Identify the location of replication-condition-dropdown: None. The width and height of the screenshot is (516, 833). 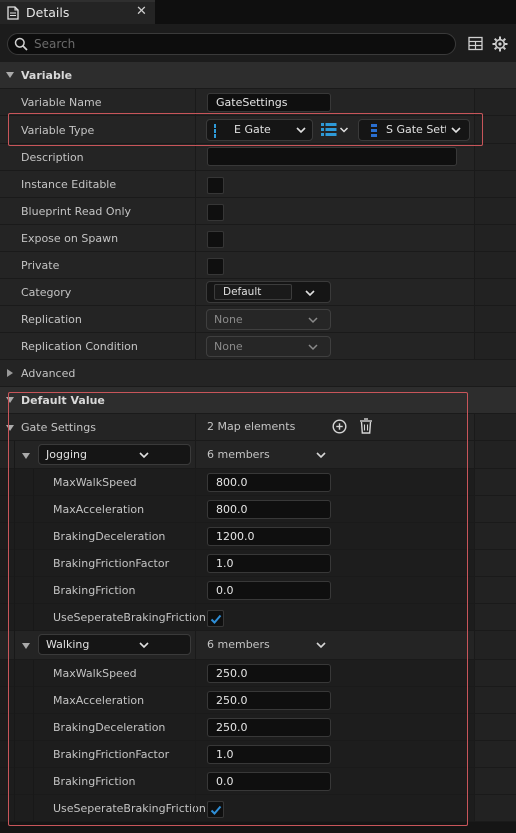
(268, 346).